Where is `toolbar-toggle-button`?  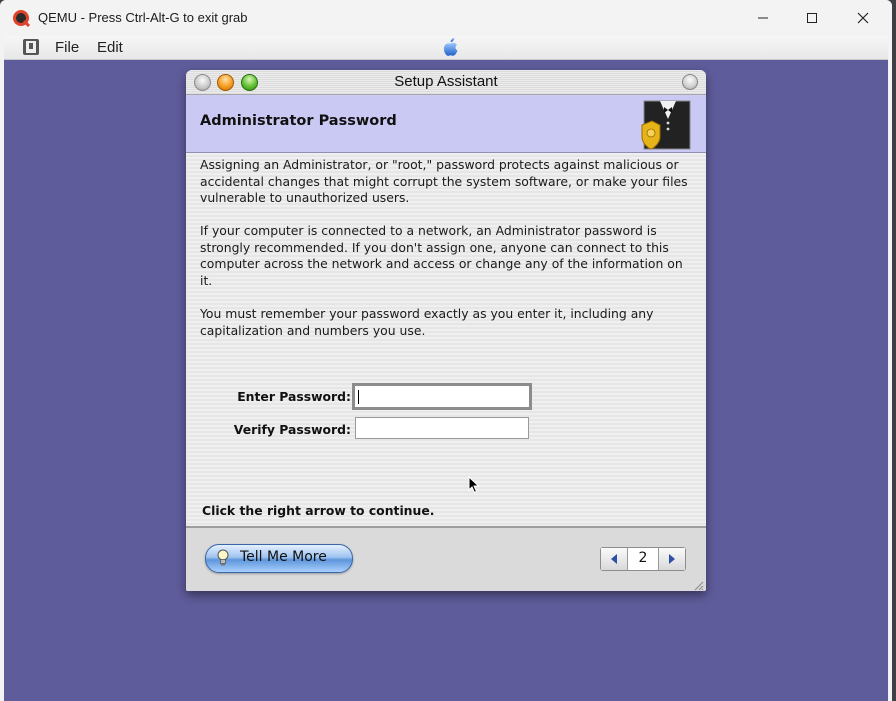
toolbar-toggle-button is located at coordinates (690, 82).